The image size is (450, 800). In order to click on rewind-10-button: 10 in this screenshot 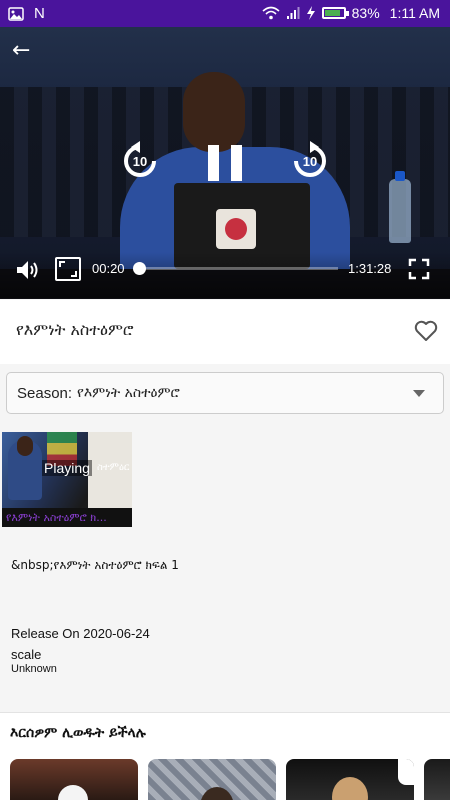, I will do `click(140, 161)`.